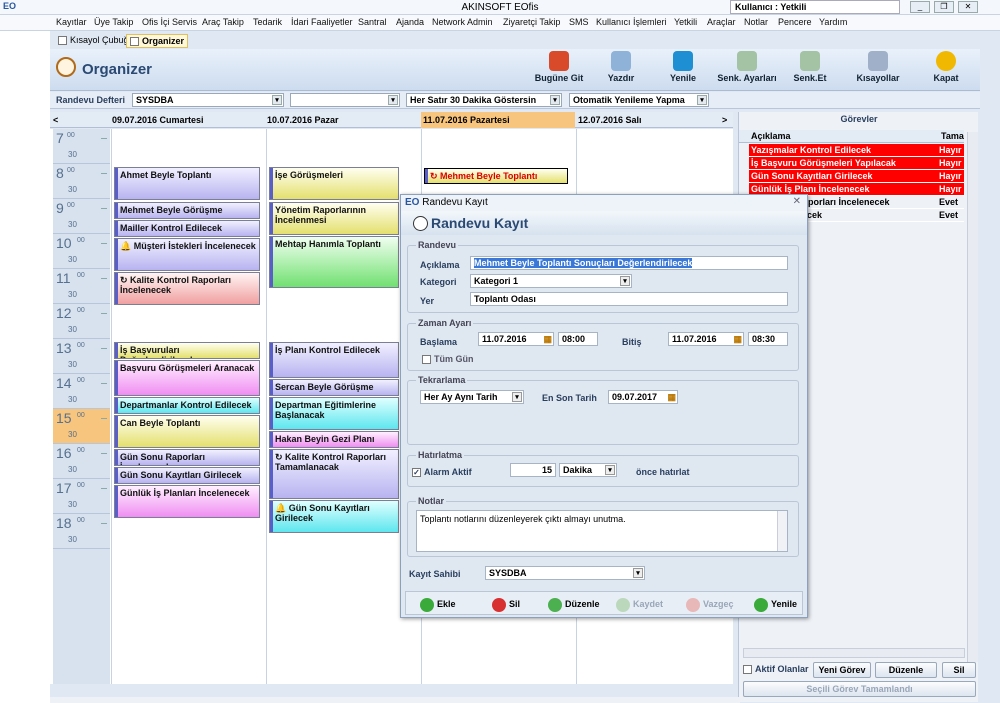  Describe the element at coordinates (187, 378) in the screenshot. I see `appointment: Başvuru Görüşmeleri Aranacak` at that location.